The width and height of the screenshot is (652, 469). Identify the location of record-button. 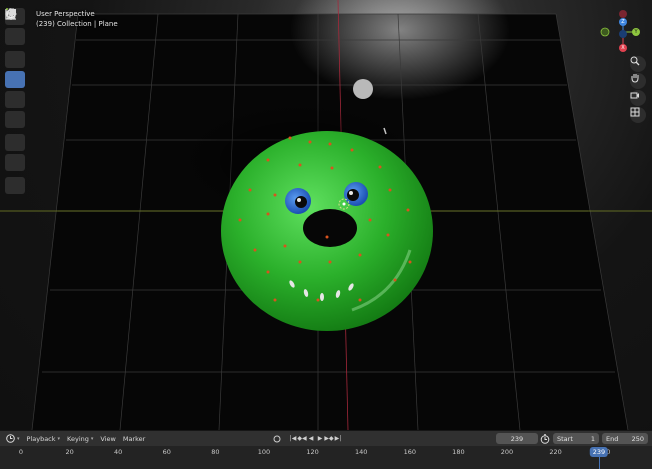
(277, 438).